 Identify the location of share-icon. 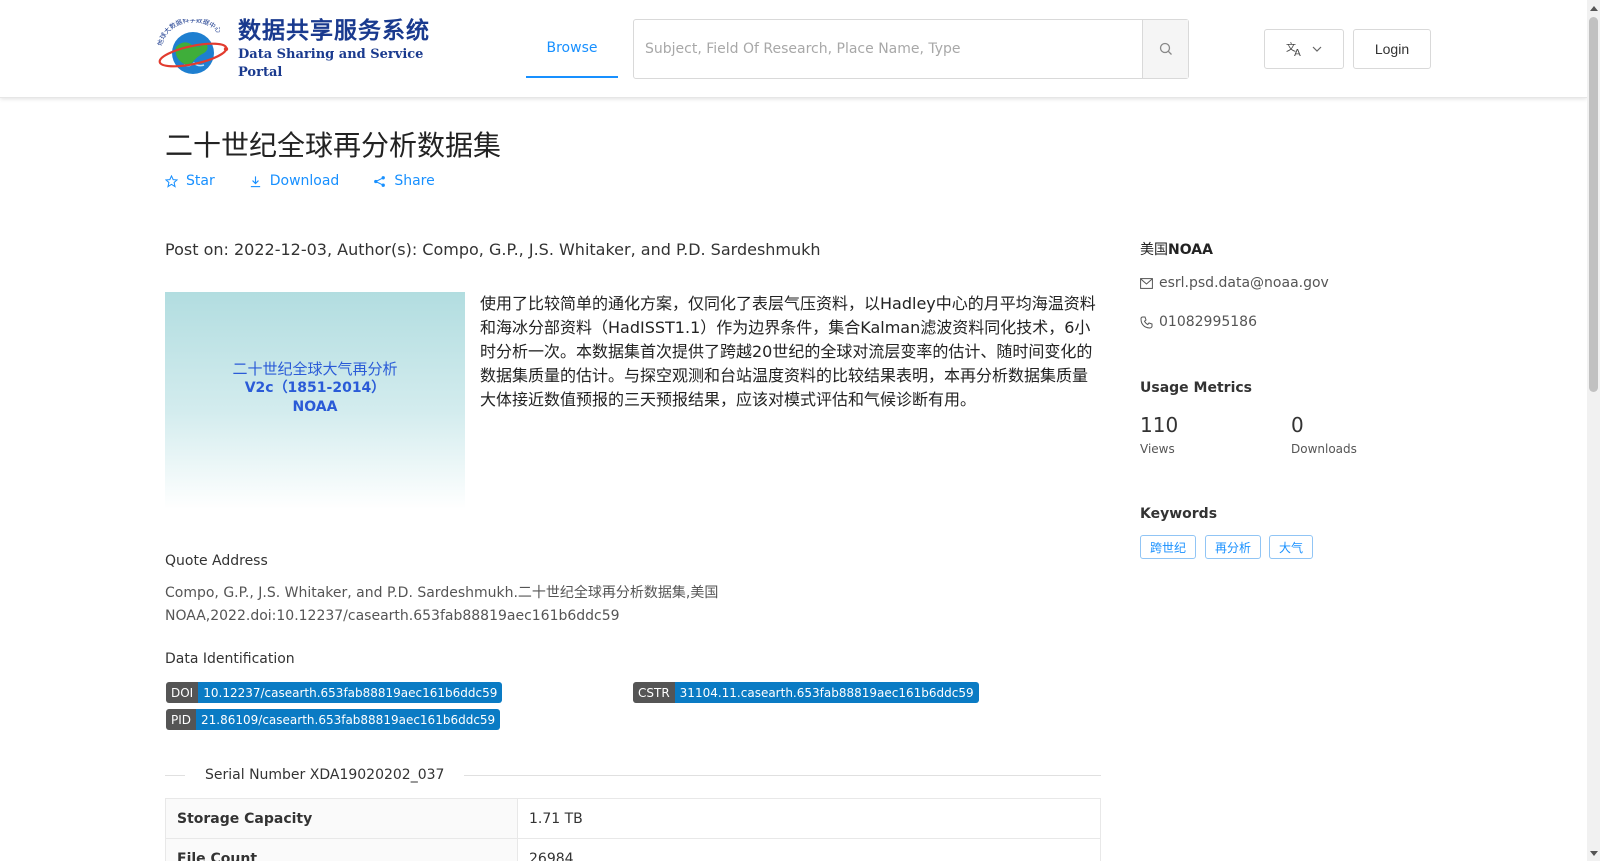
(380, 181).